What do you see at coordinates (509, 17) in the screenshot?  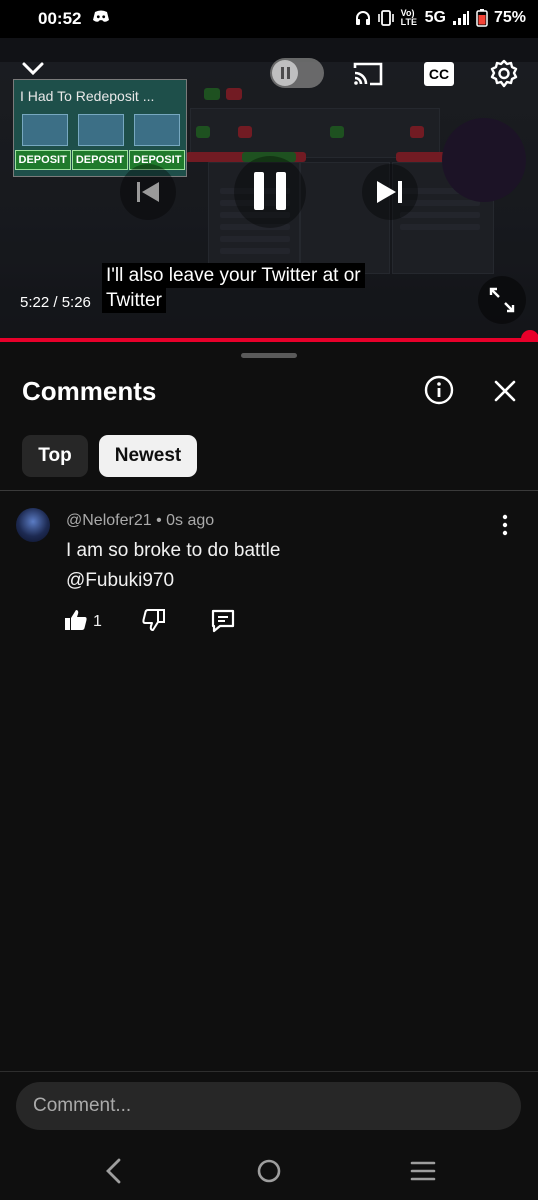 I see `battery-percent: 75%` at bounding box center [509, 17].